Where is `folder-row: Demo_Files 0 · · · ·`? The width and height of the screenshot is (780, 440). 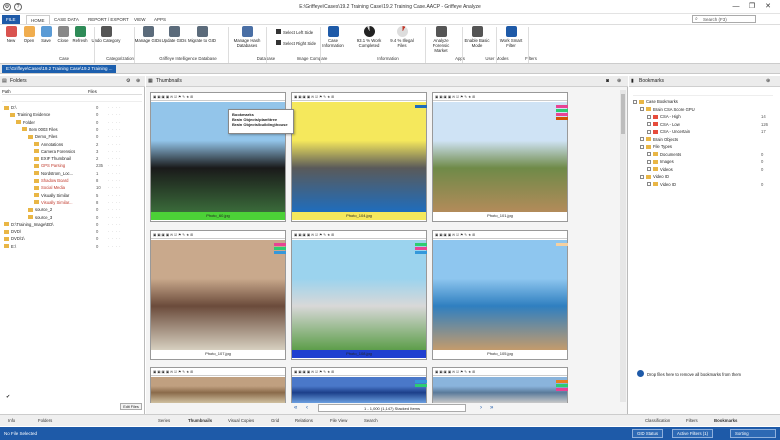 folder-row: Demo_Files 0 · · · · is located at coordinates (71, 136).